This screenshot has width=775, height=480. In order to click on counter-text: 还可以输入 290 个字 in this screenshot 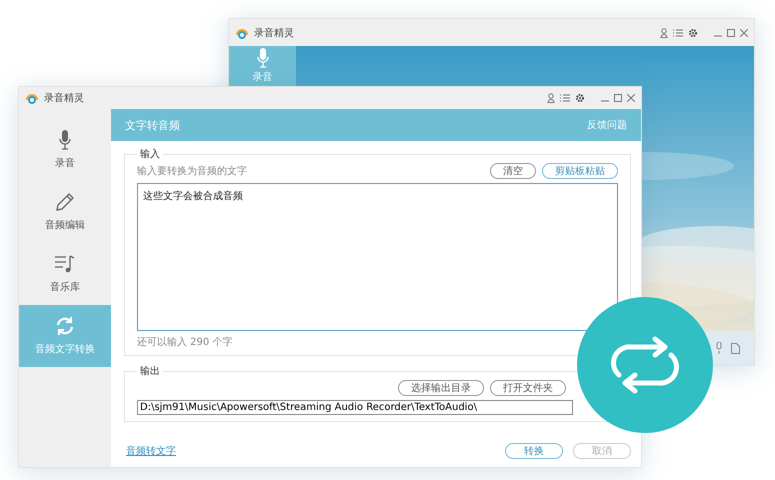, I will do `click(185, 342)`.